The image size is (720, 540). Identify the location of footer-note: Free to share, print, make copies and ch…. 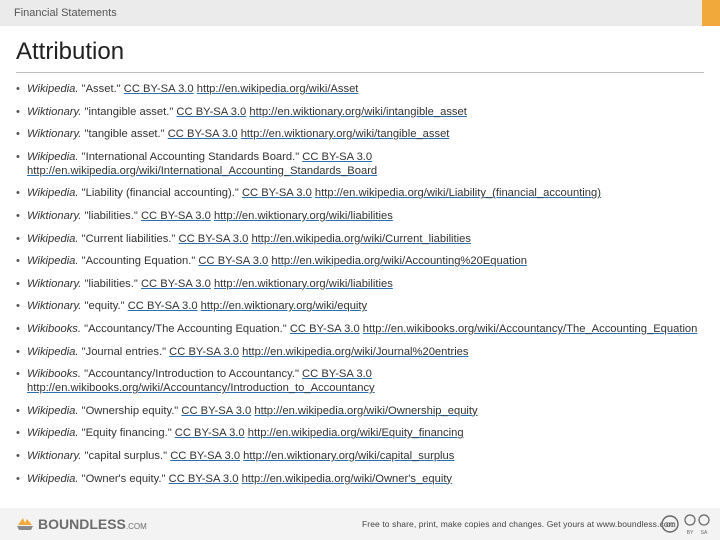
(519, 524).